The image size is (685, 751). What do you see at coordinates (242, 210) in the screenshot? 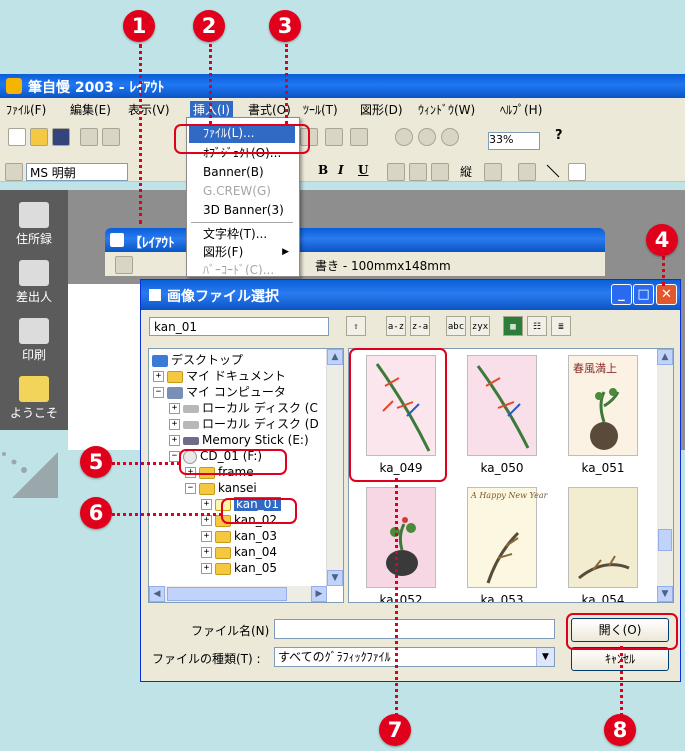
I see `menu-item-3d-banner: 3D Banner(3)` at bounding box center [242, 210].